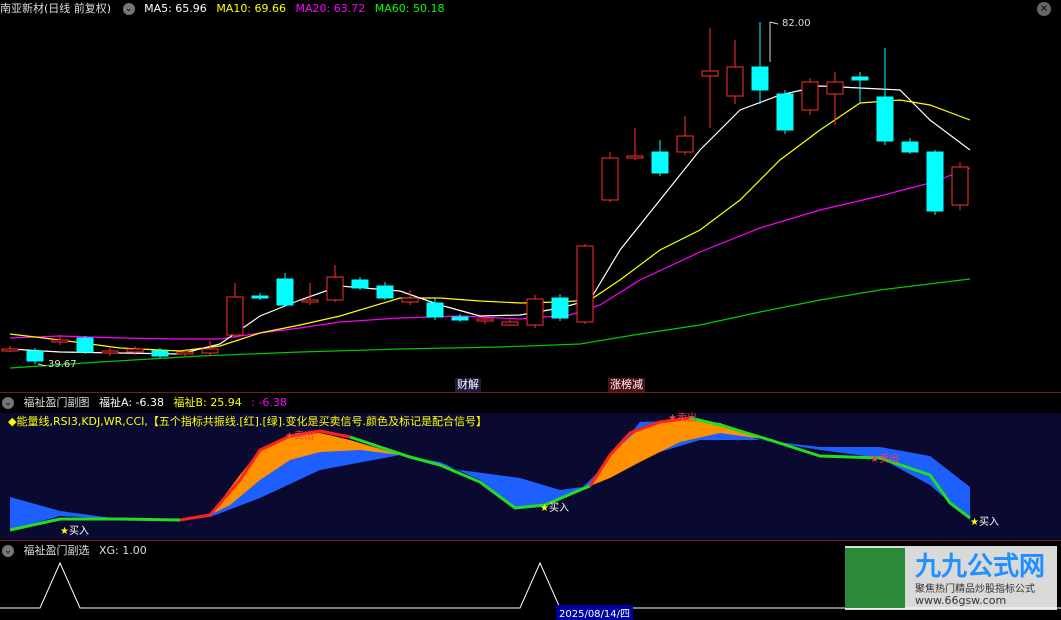 The image size is (1061, 620). What do you see at coordinates (975, 589) in the screenshot?
I see `brand-subtitle: 聚焦热门精品炒股指标公式` at bounding box center [975, 589].